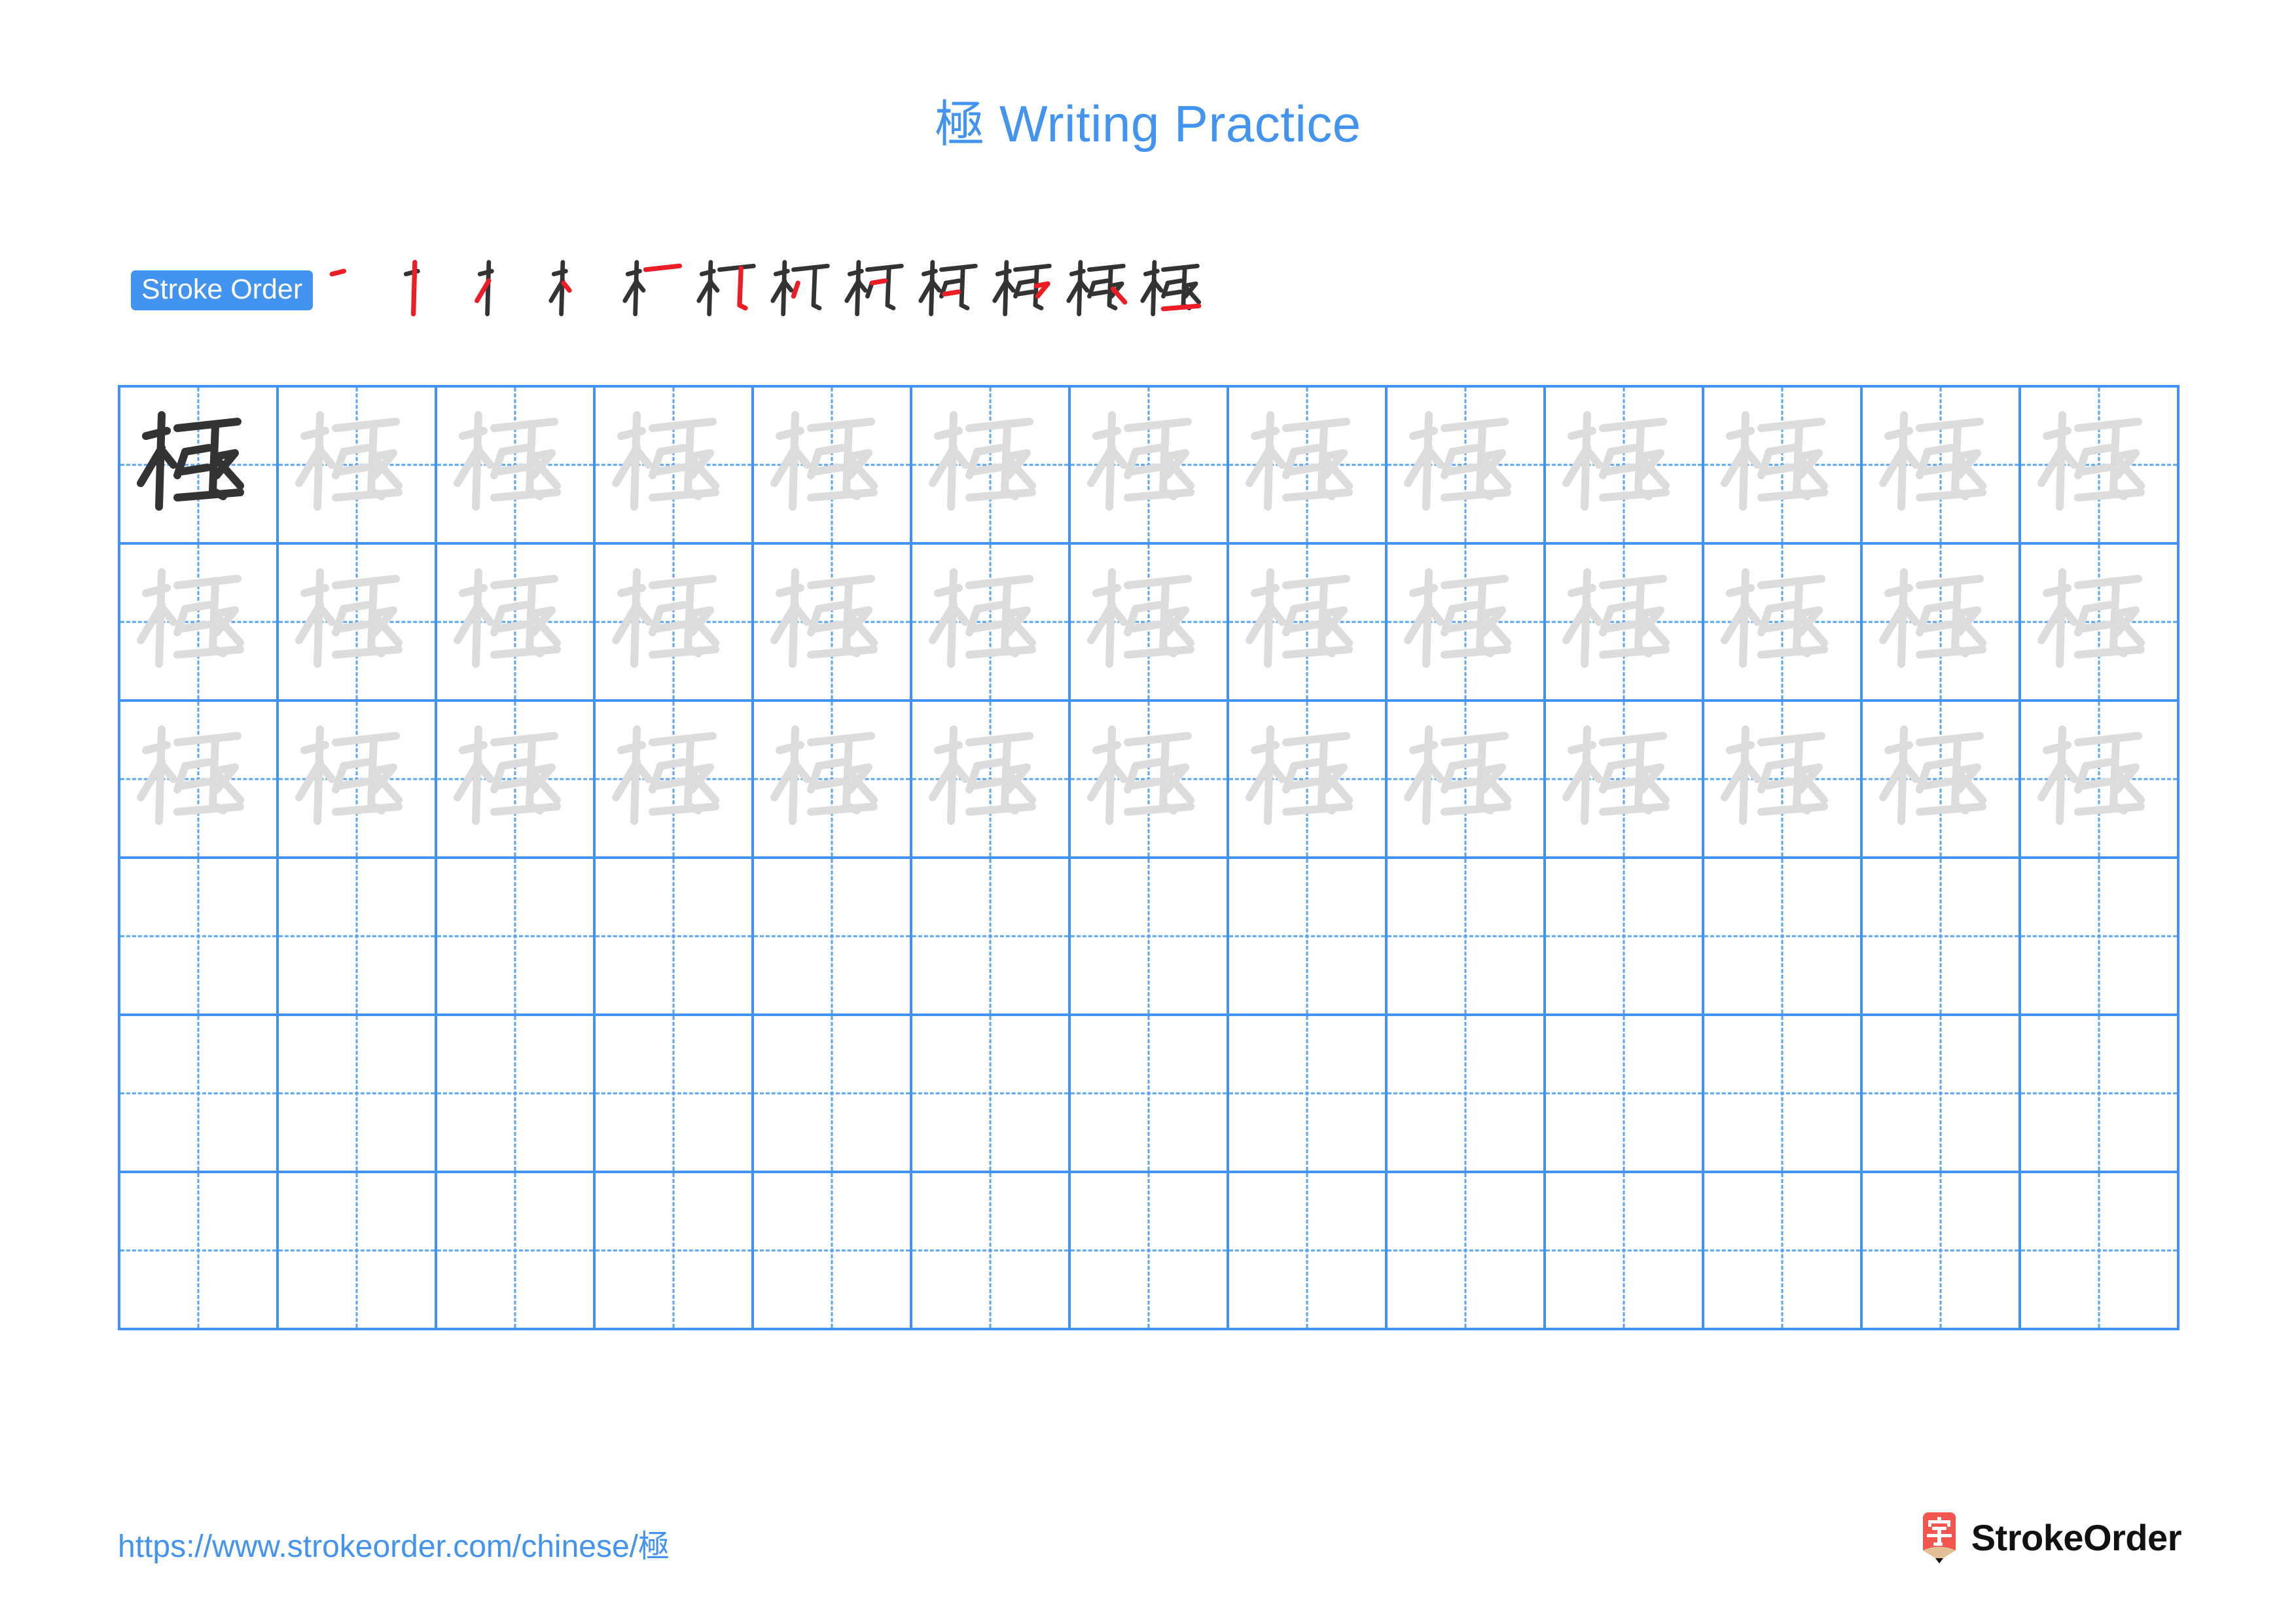 The height and width of the screenshot is (1623, 2296). Describe the element at coordinates (1148, 290) in the screenshot. I see `stroke-order-section: Stroke Order` at that location.